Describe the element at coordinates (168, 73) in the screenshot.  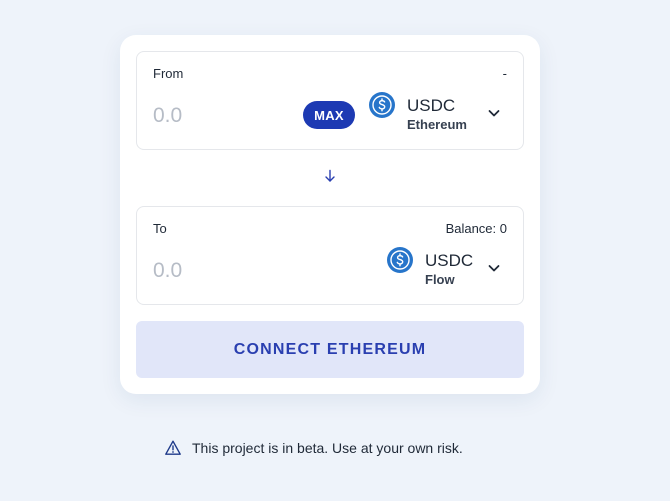
I see `from-label: From` at that location.